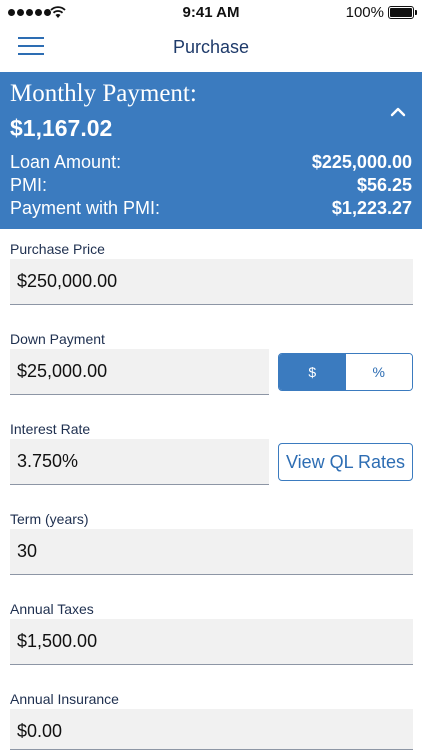 This screenshot has height=750, width=422. I want to click on summary-title: Monthly Payment:, so click(103, 93).